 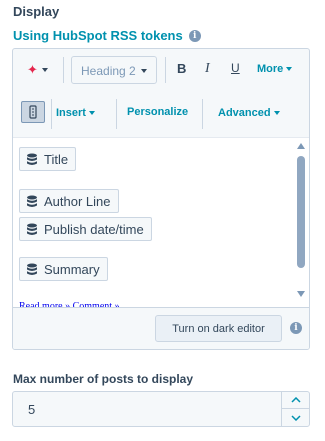 What do you see at coordinates (207, 69) in the screenshot?
I see `italic-button: I` at bounding box center [207, 69].